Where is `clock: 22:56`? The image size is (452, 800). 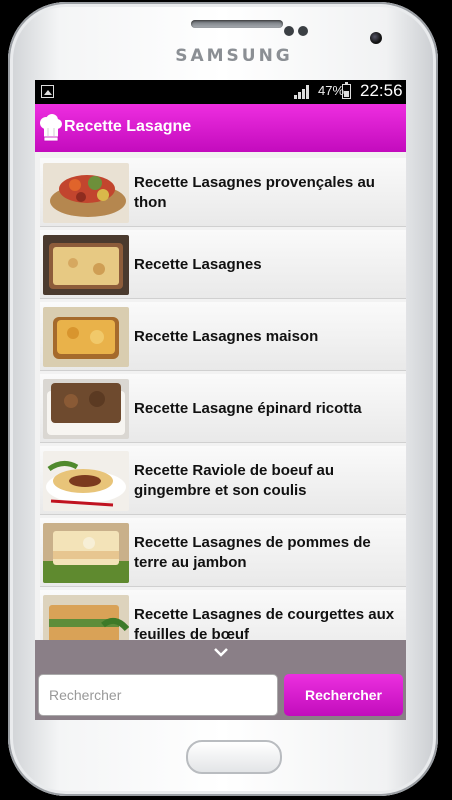 clock: 22:56 is located at coordinates (381, 90).